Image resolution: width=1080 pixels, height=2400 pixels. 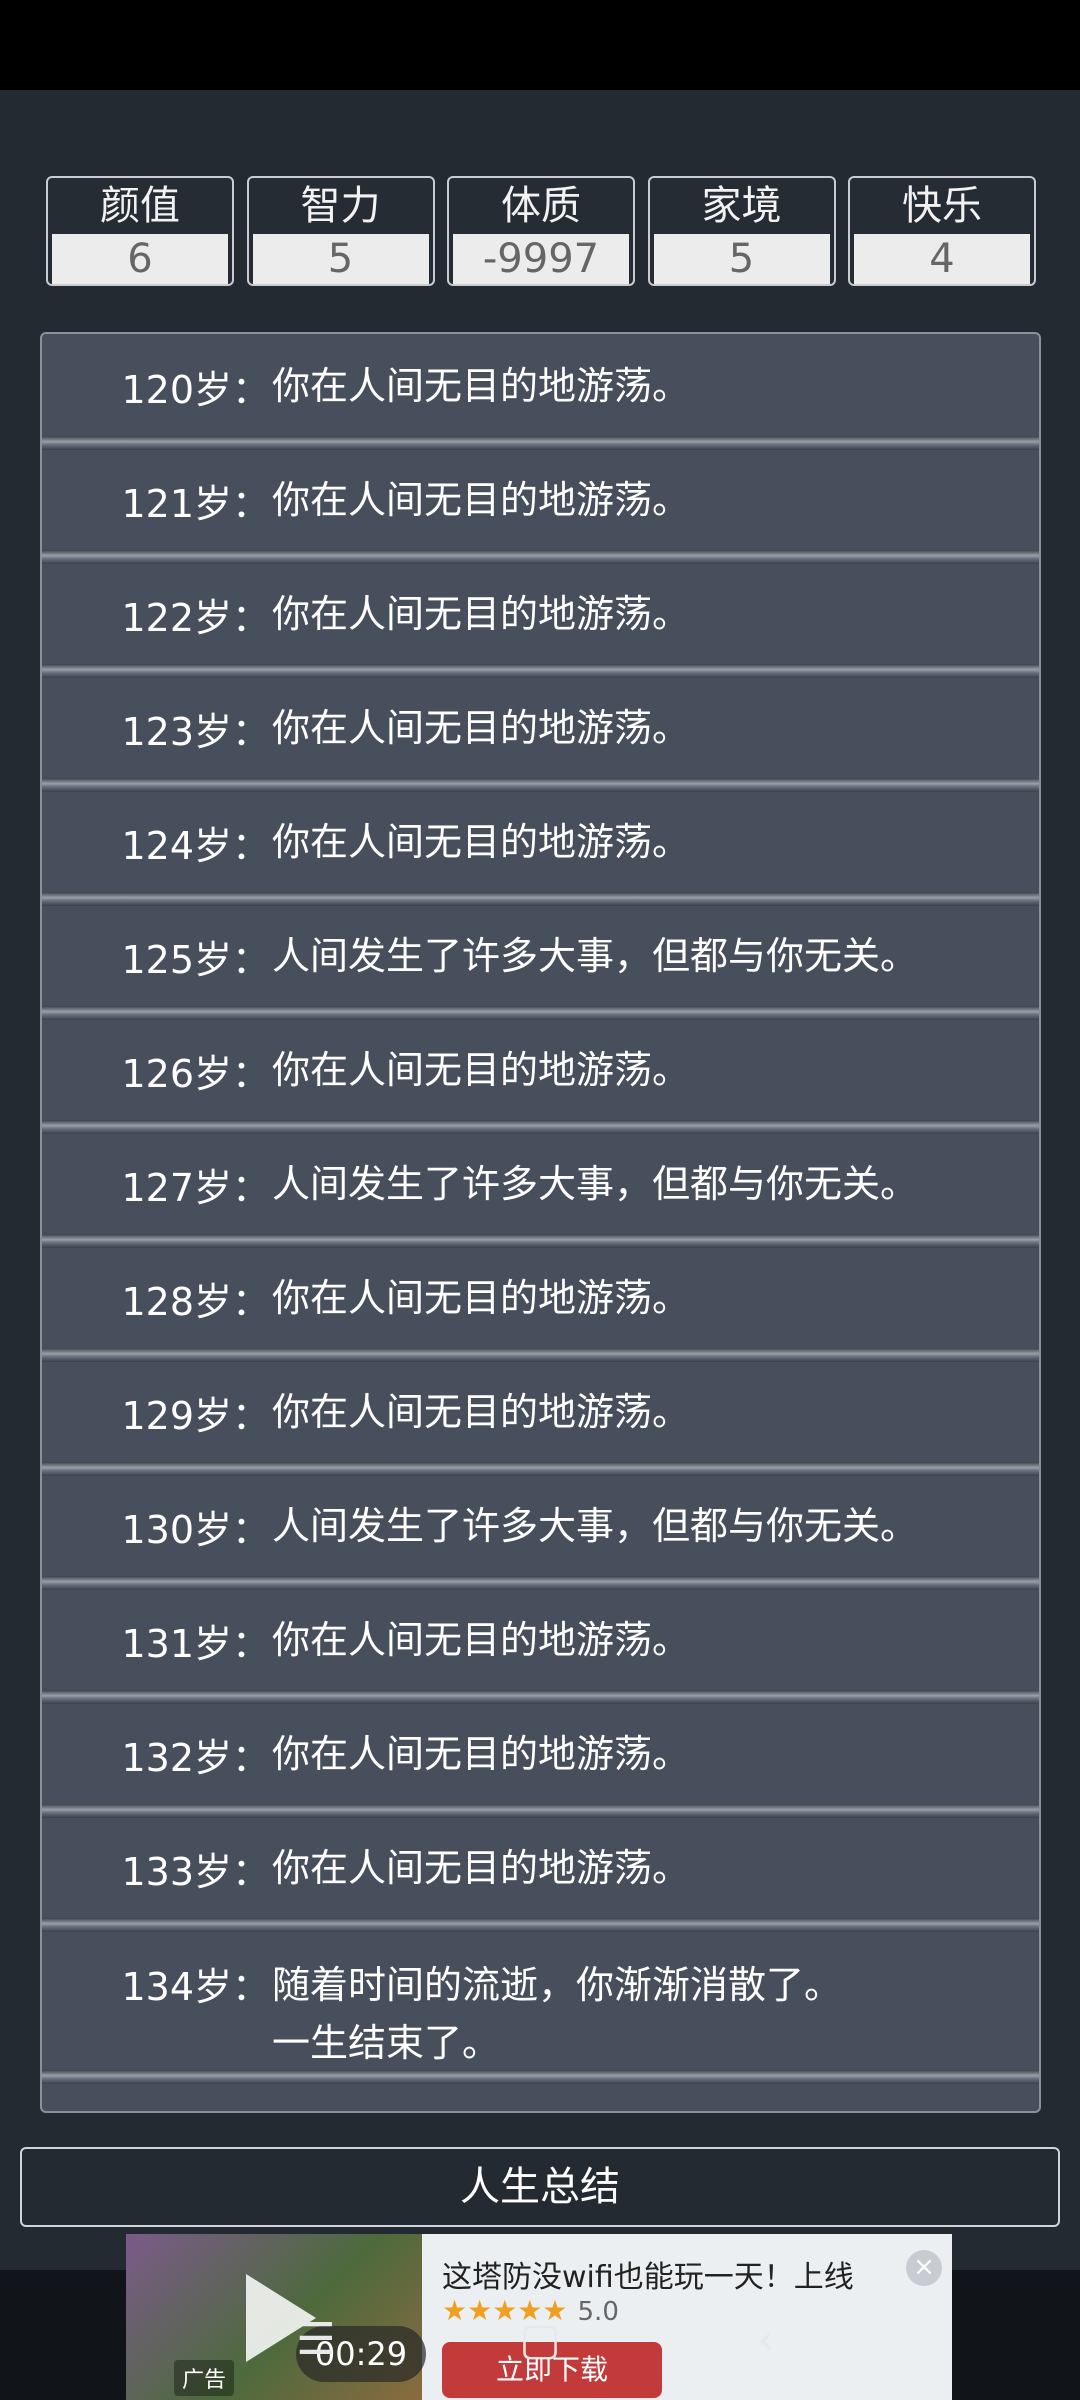 I want to click on log-row: 126岁： 你在人间无目的地游荡。, so click(x=540, y=1076).